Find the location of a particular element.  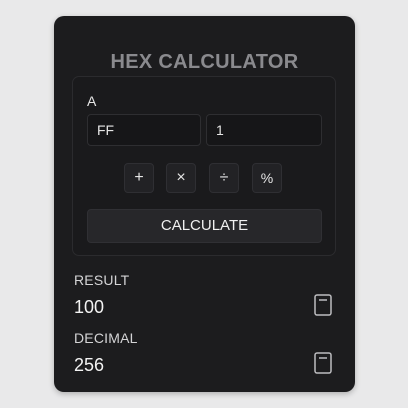

decimal-label: DECIMAL is located at coordinates (106, 338).